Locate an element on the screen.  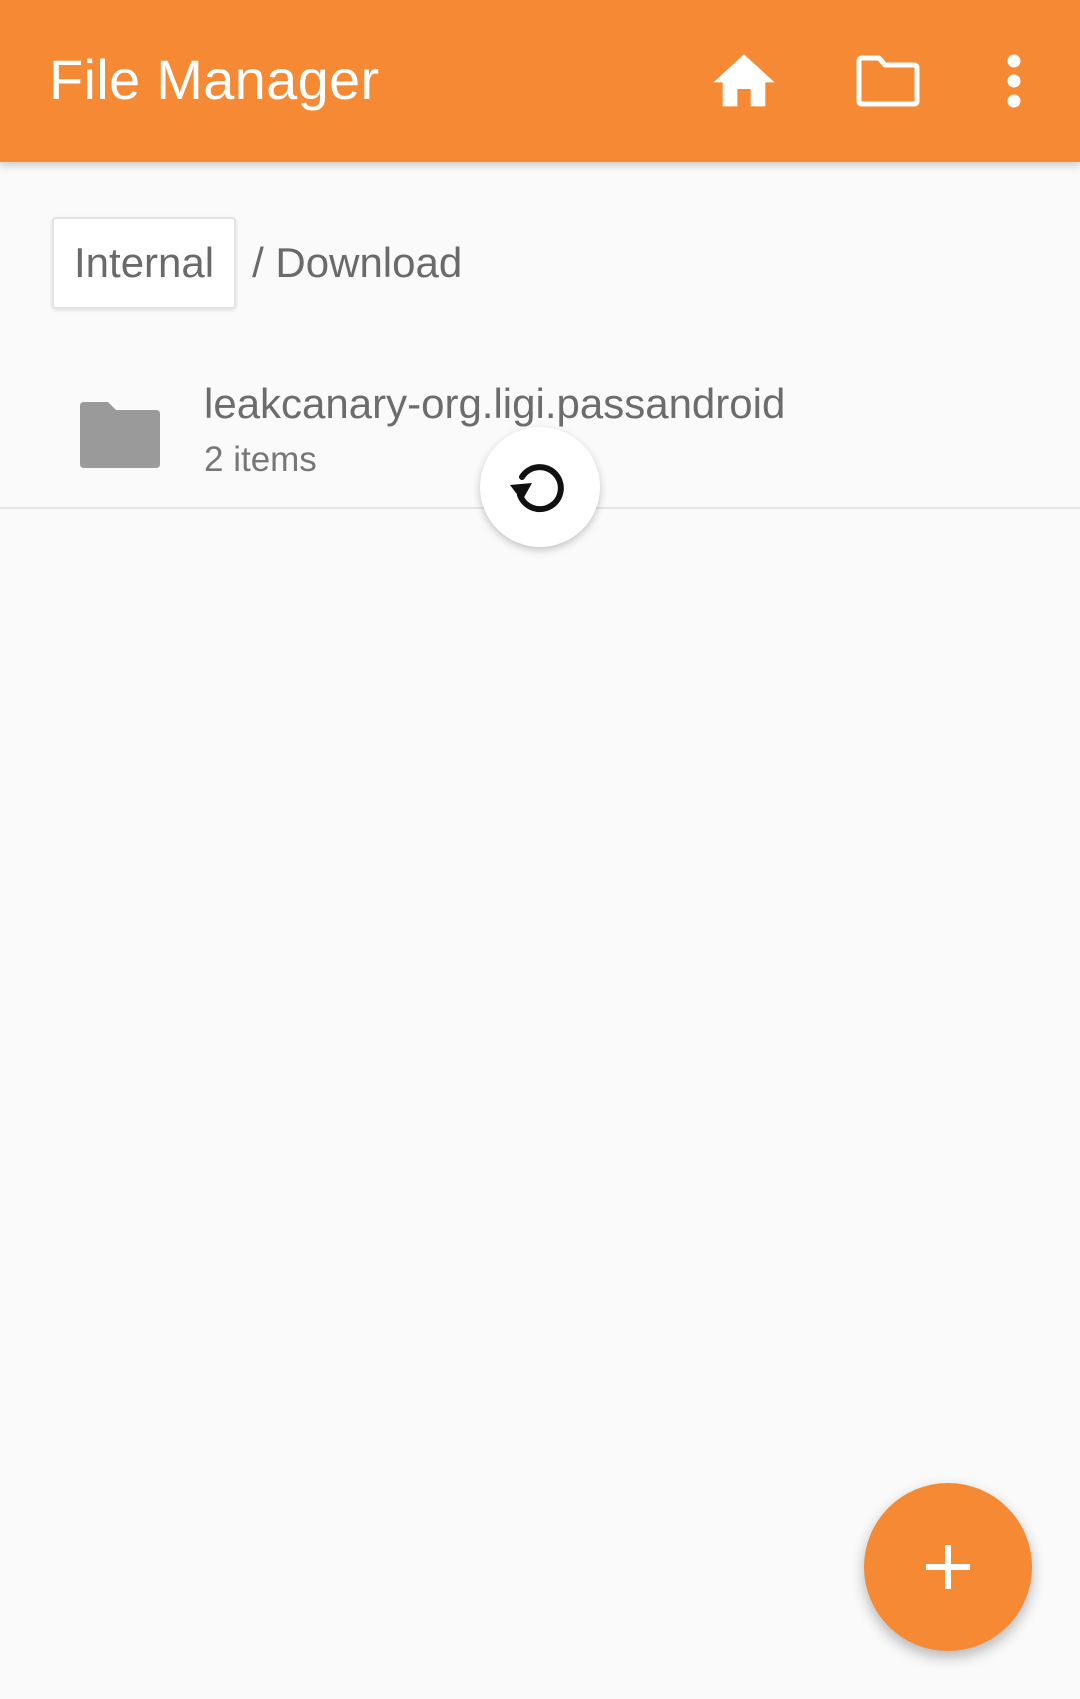
add-button is located at coordinates (948, 1567).